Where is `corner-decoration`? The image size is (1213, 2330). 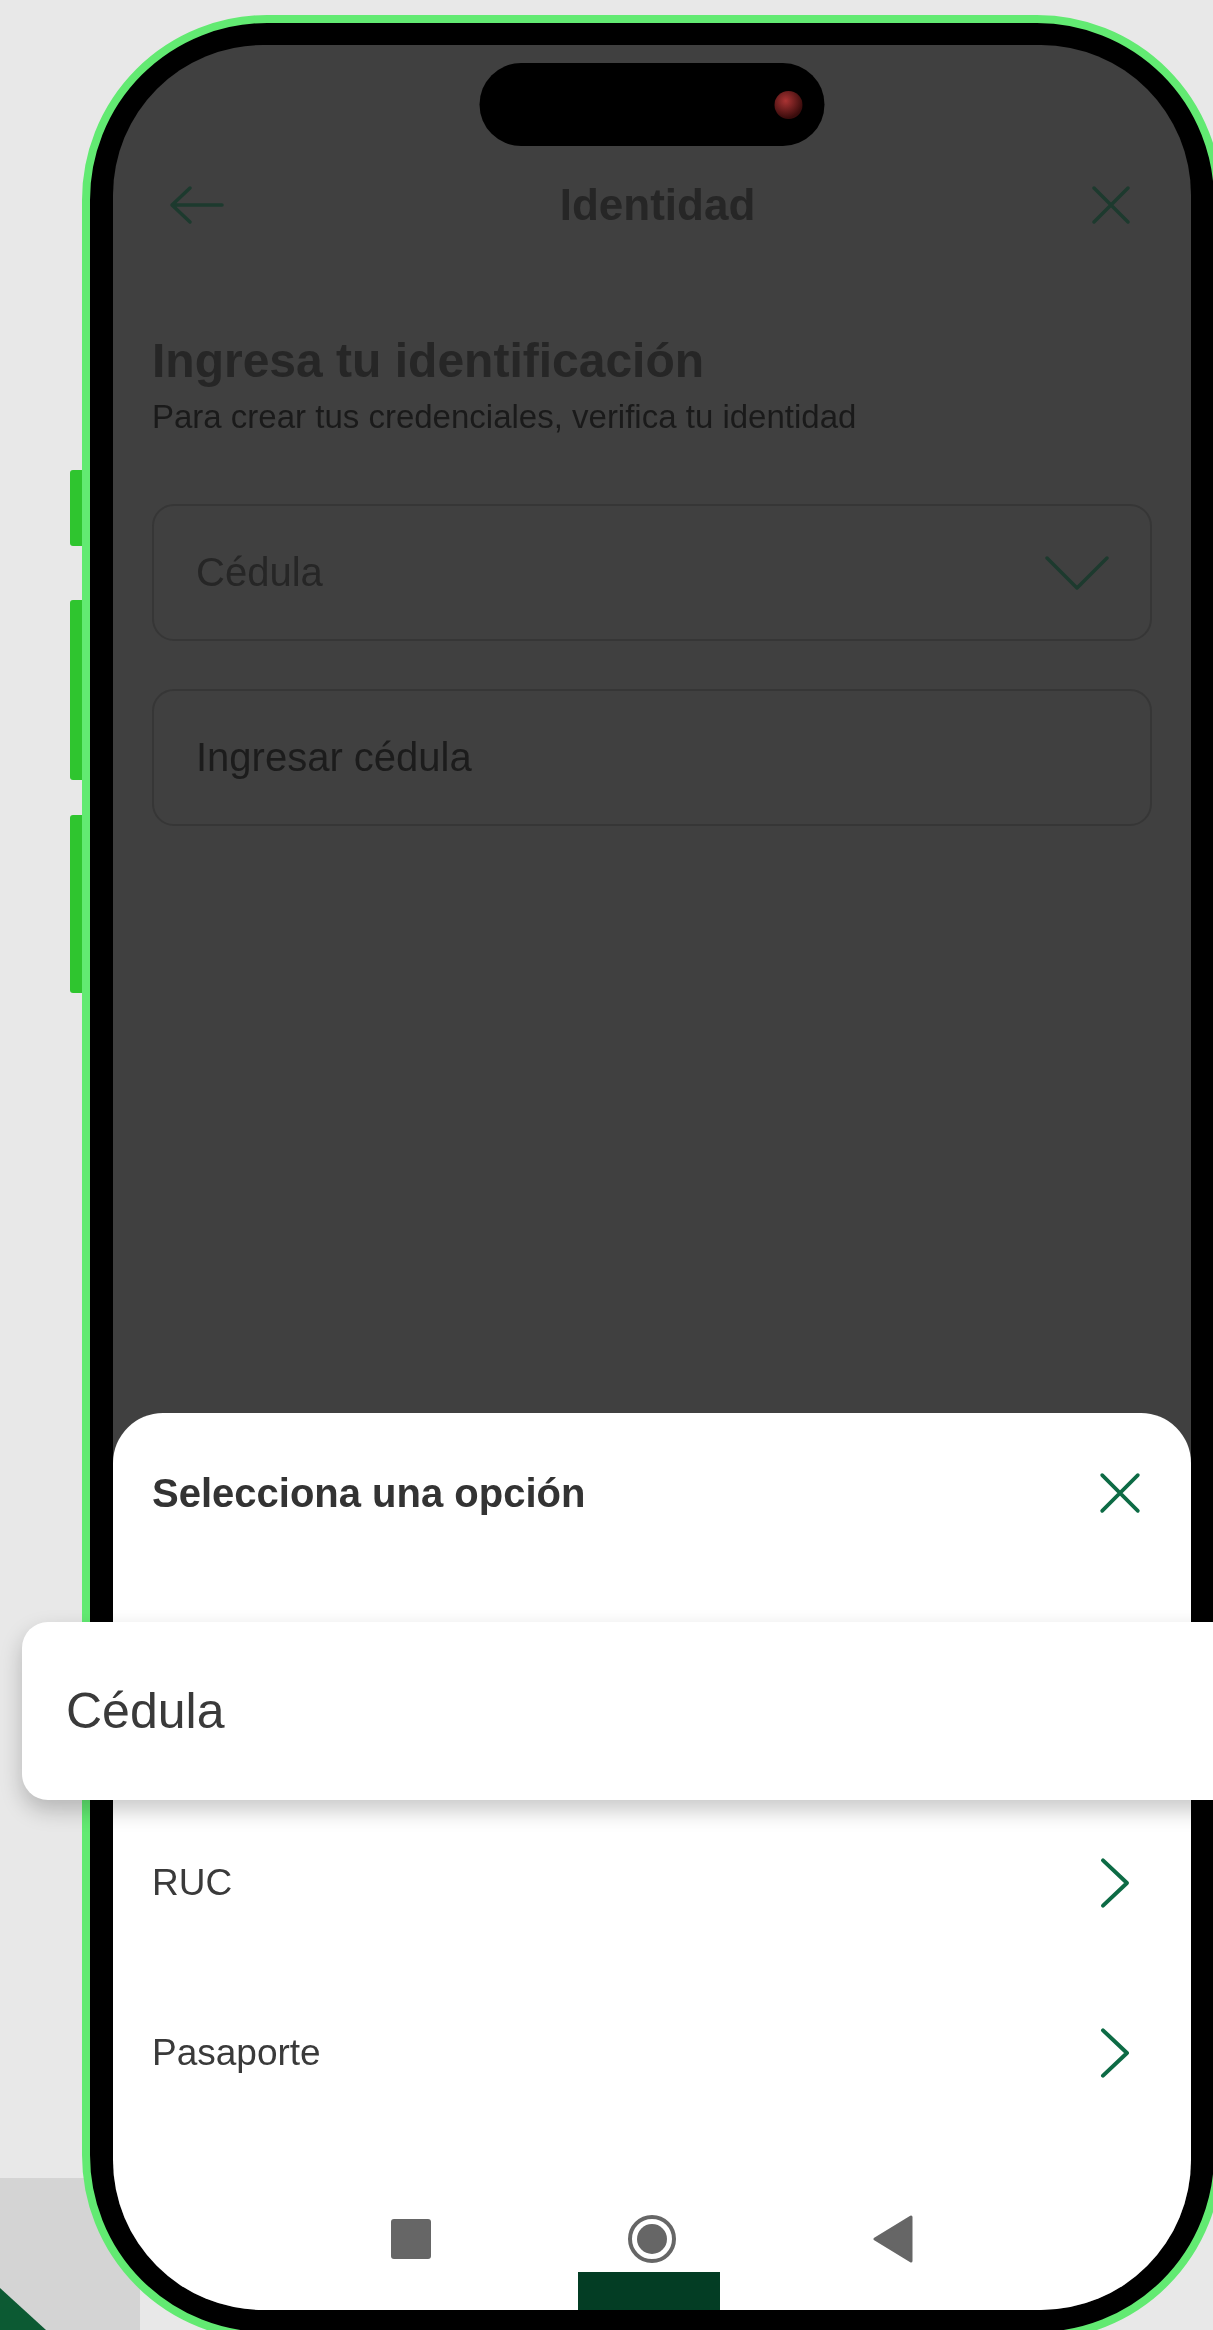
corner-decoration is located at coordinates (23, 2309).